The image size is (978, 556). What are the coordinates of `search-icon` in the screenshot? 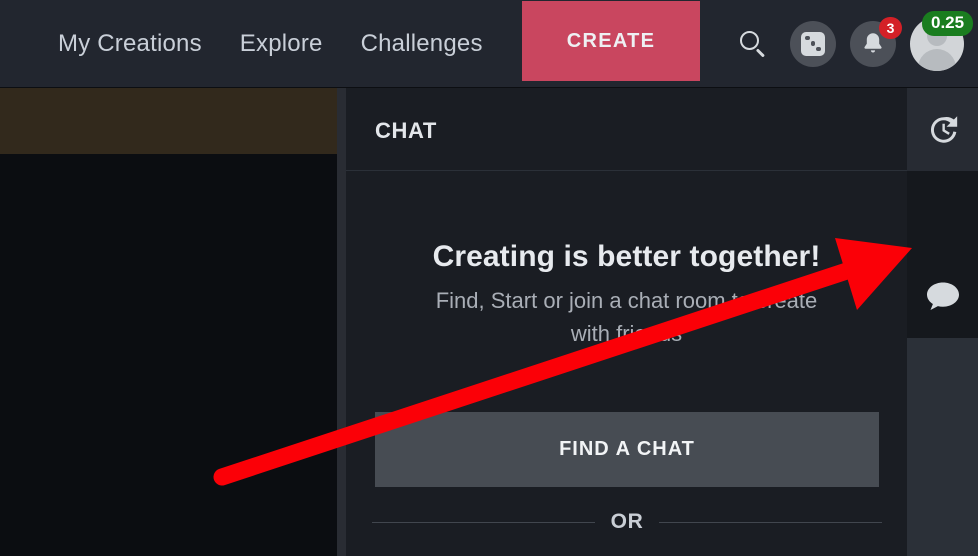 It's located at (753, 43).